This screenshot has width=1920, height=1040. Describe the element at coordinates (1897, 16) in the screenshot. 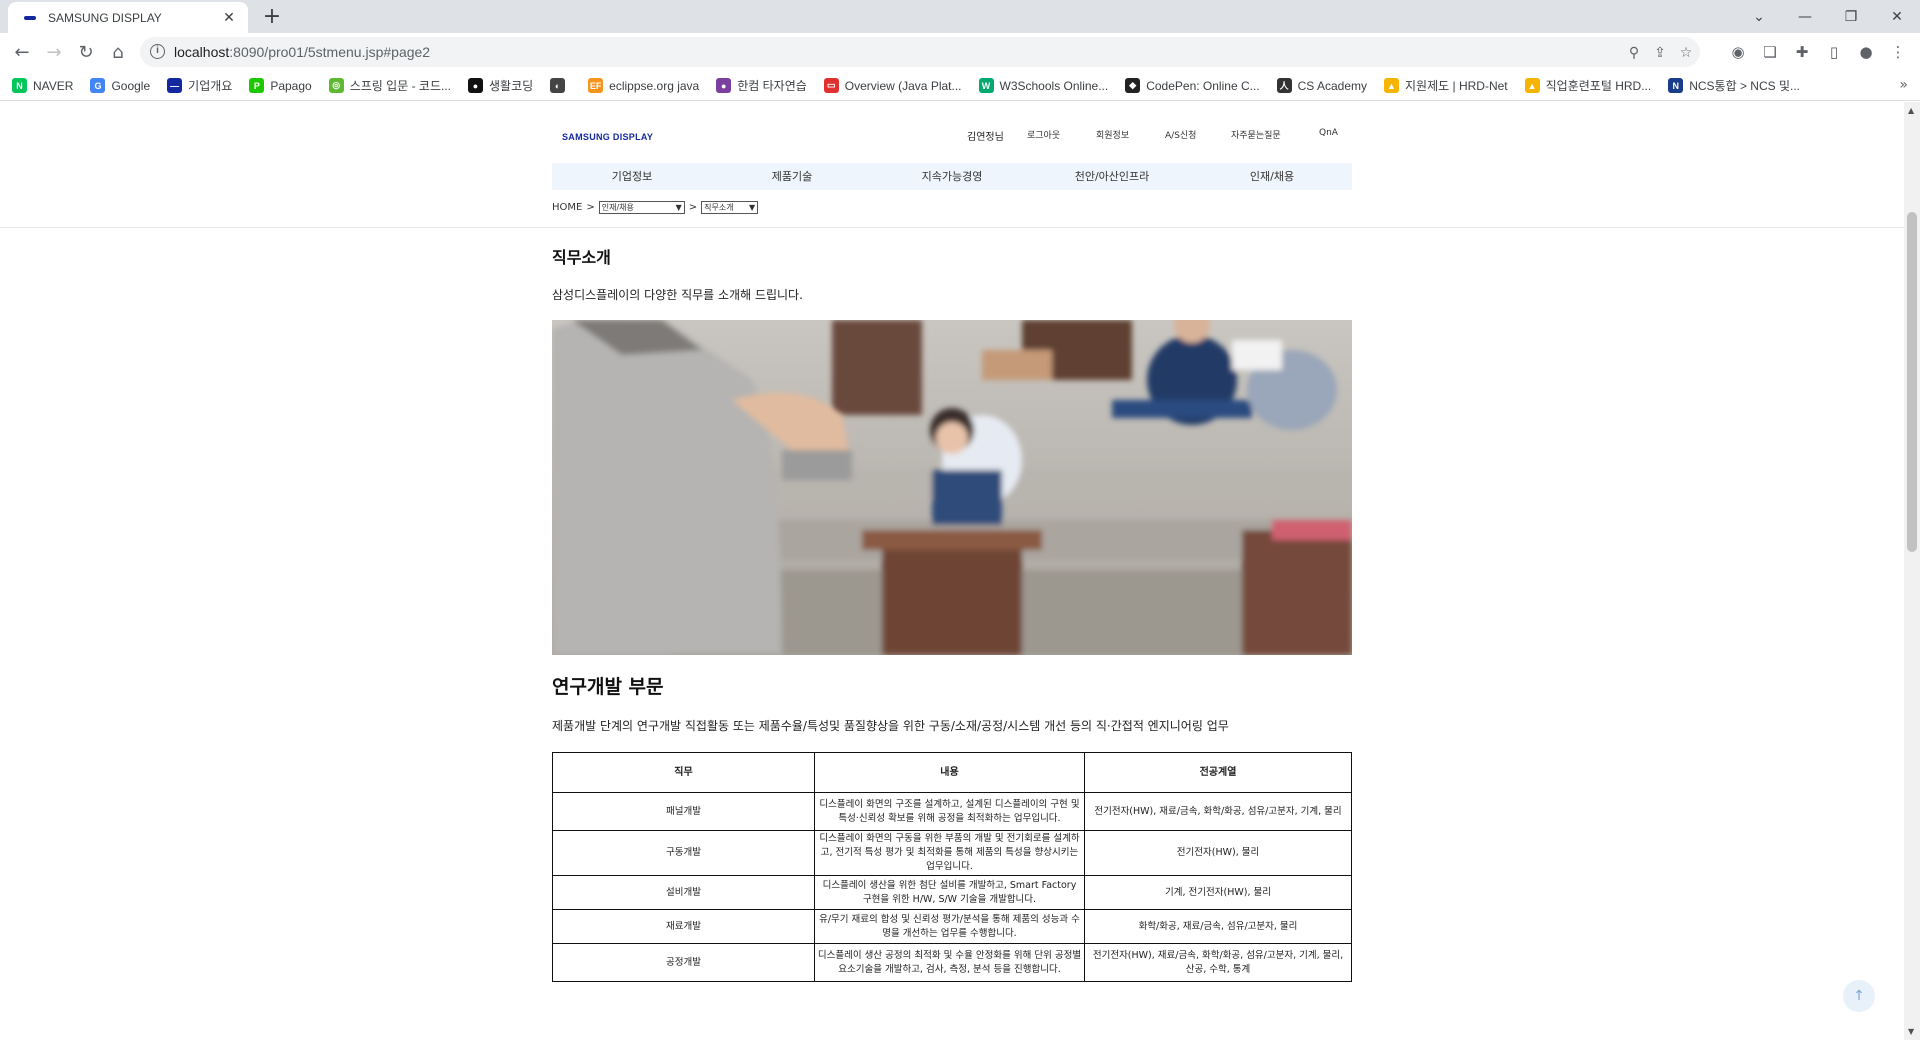

I see `close-window-button: ✕` at that location.